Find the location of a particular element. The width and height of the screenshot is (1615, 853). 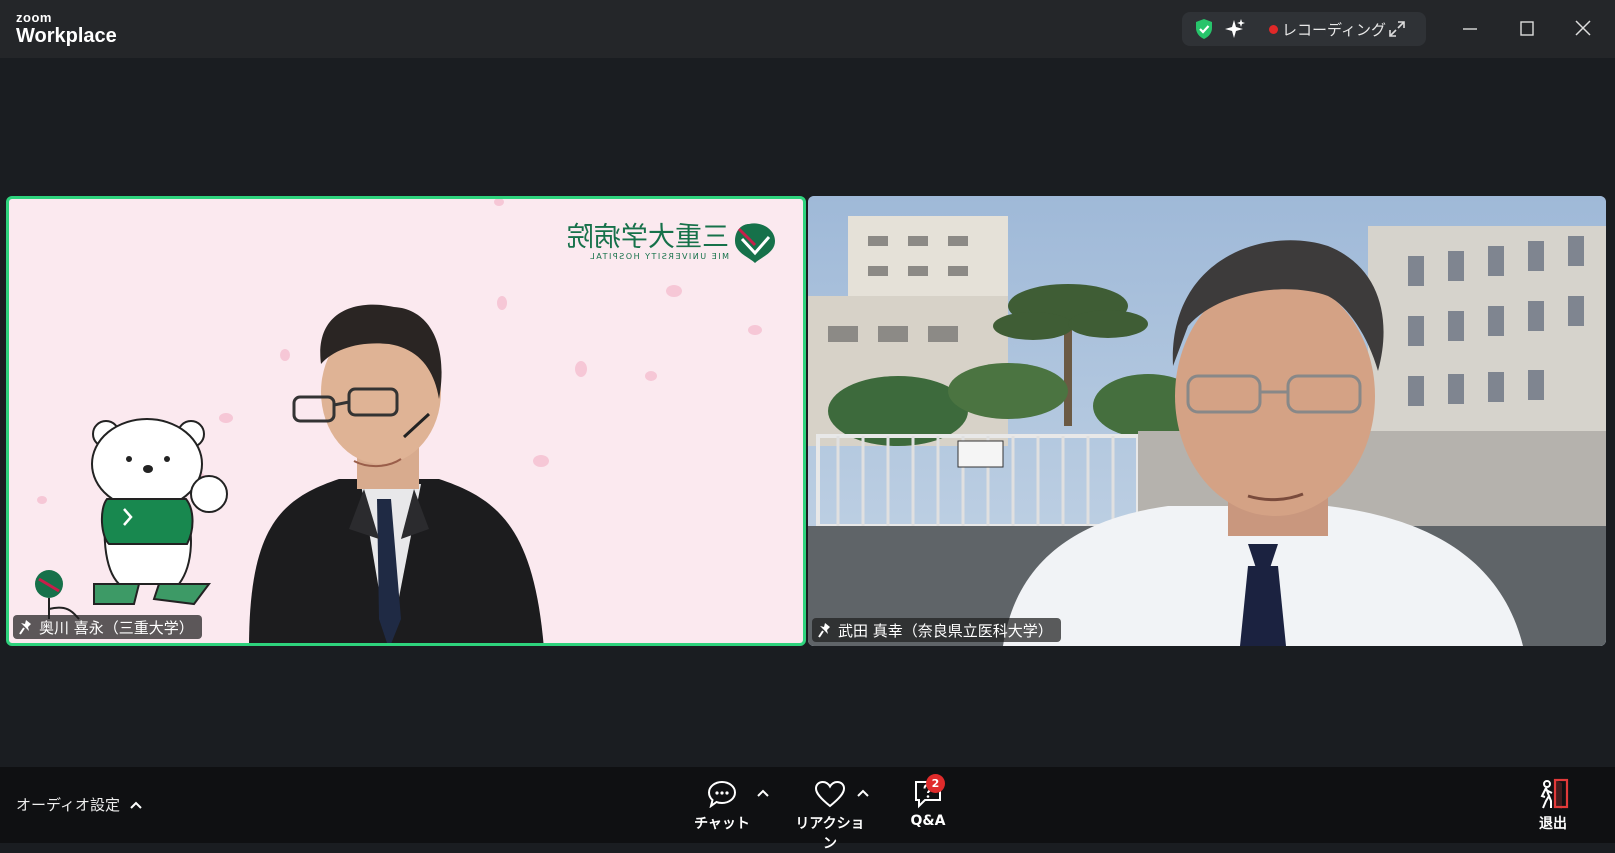

reaction-label: リアクション is located at coordinates (830, 834).